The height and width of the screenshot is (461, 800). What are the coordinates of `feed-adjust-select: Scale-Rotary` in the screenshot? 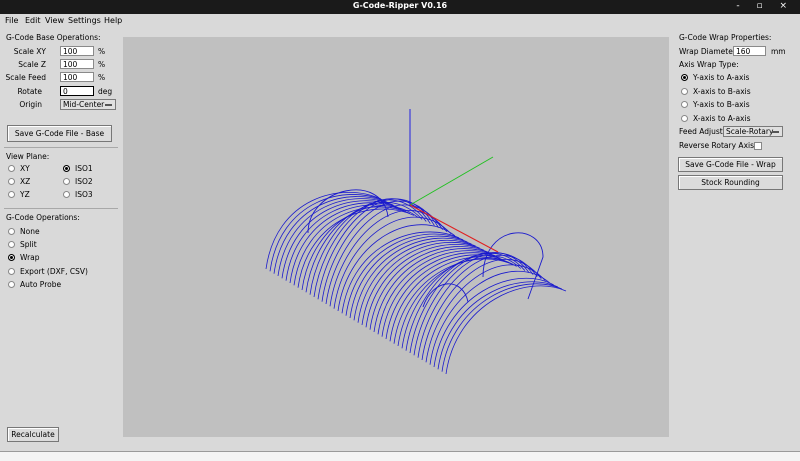 It's located at (753, 131).